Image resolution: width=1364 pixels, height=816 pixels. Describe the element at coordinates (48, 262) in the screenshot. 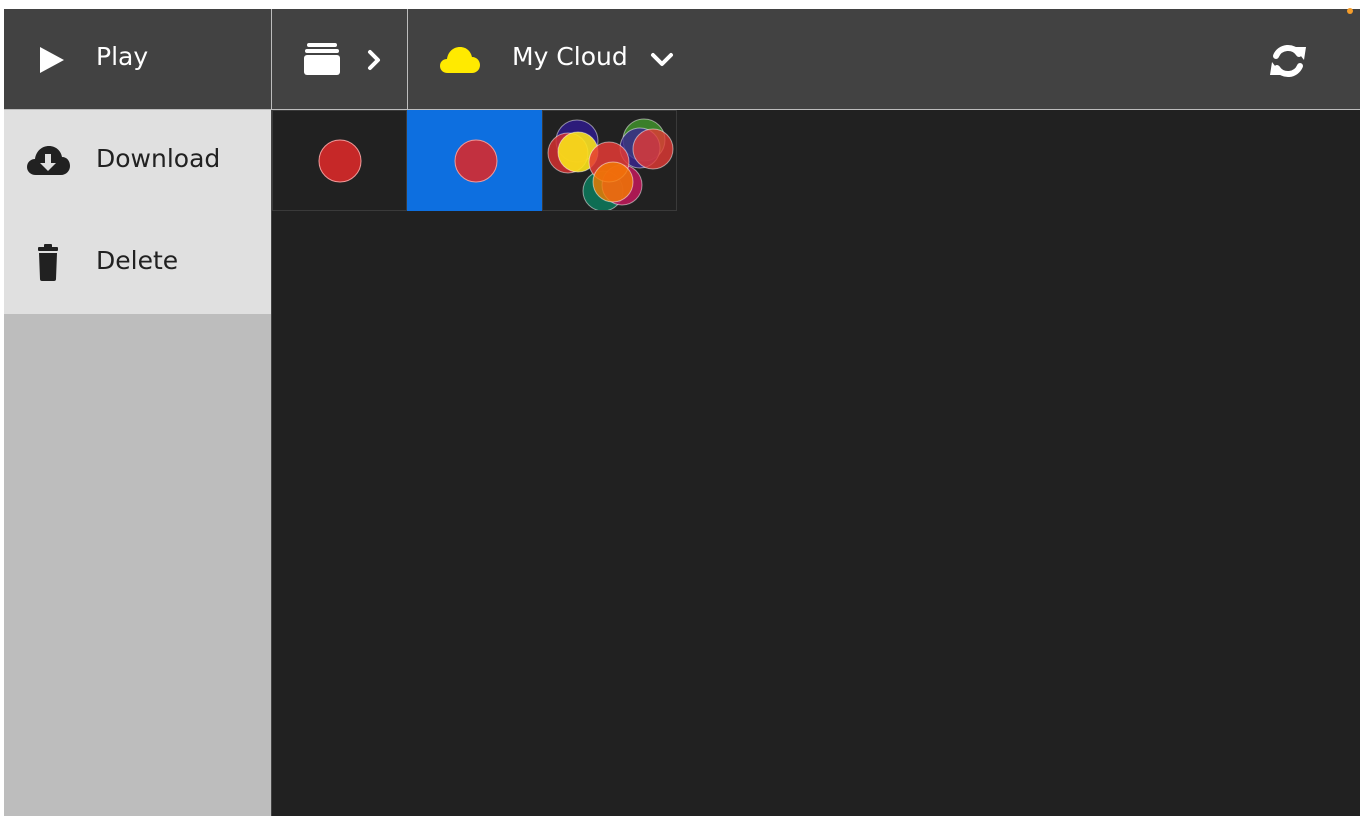

I see `trash-icon` at that location.